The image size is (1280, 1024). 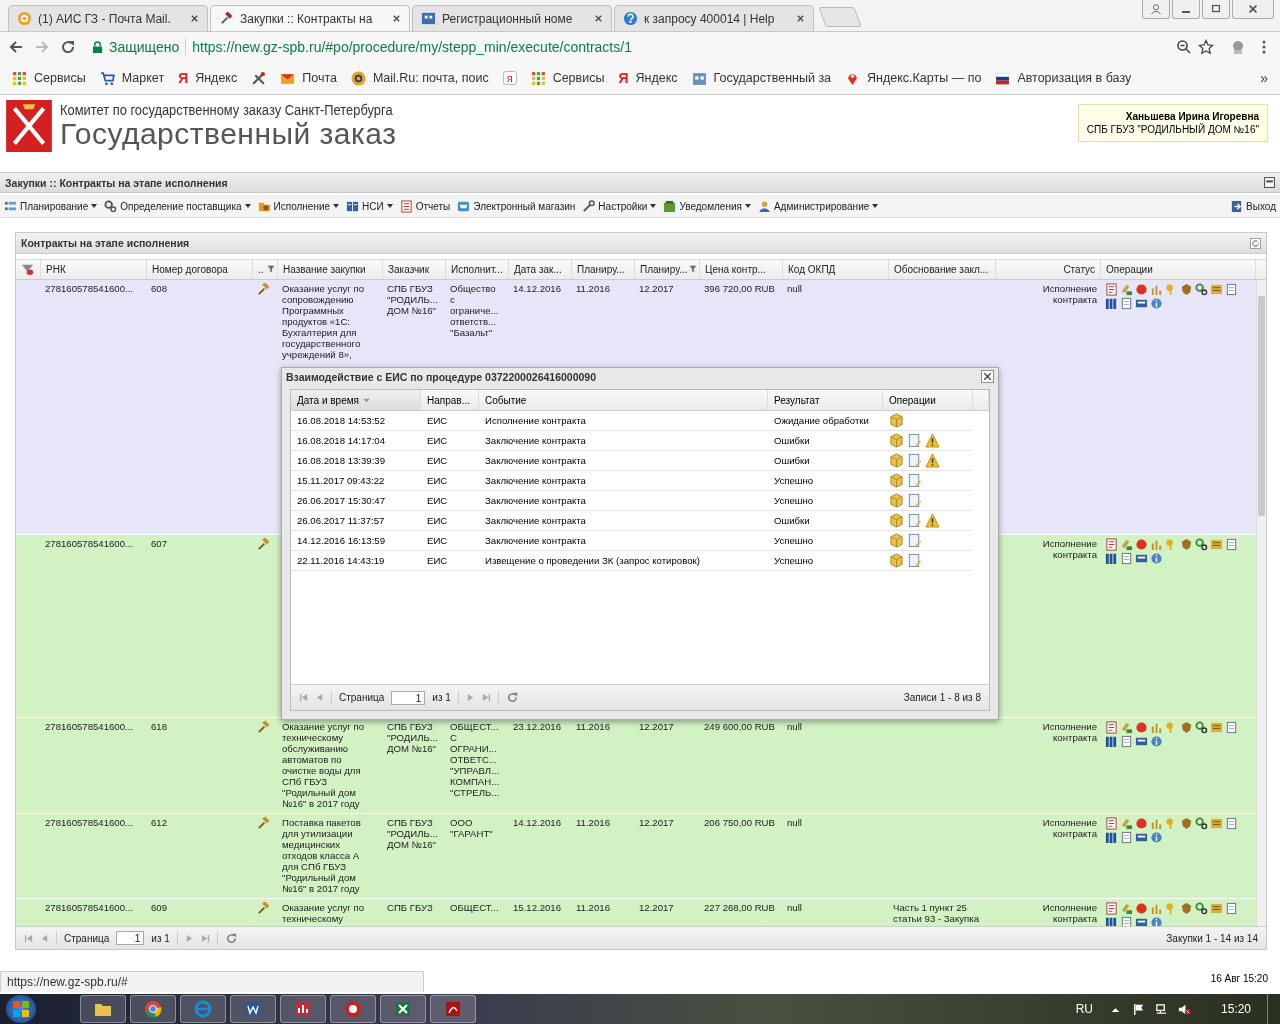 I want to click on column-header: Заказчик, so click(x=414, y=269).